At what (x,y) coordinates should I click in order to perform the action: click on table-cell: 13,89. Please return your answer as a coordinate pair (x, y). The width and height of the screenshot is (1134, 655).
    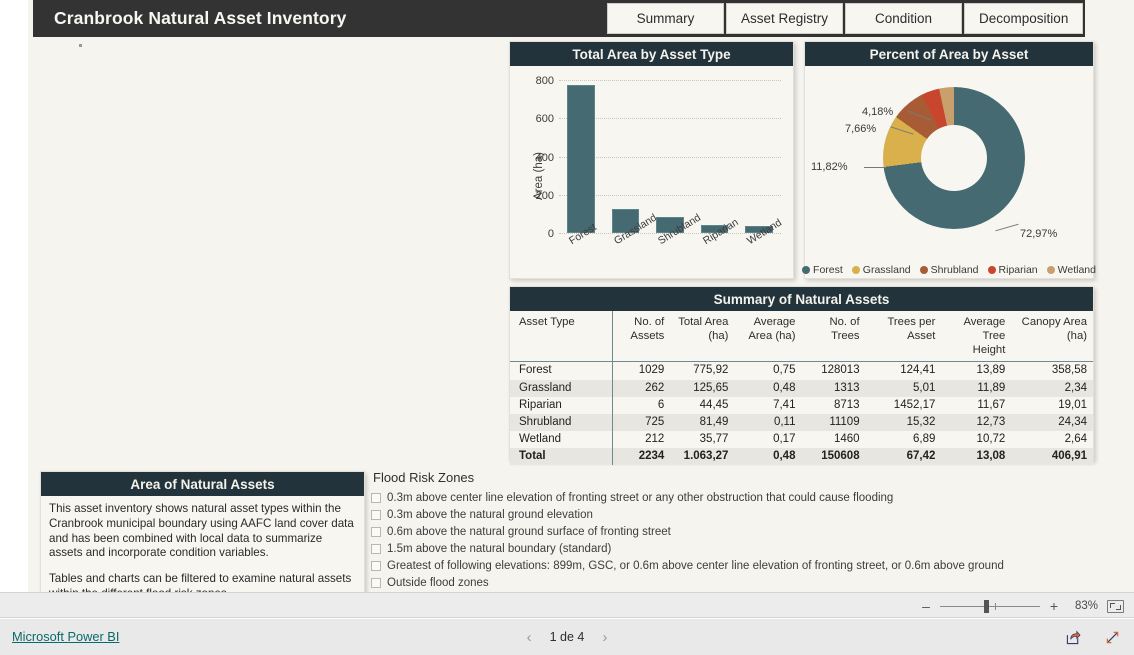
    Looking at the image, I should click on (991, 370).